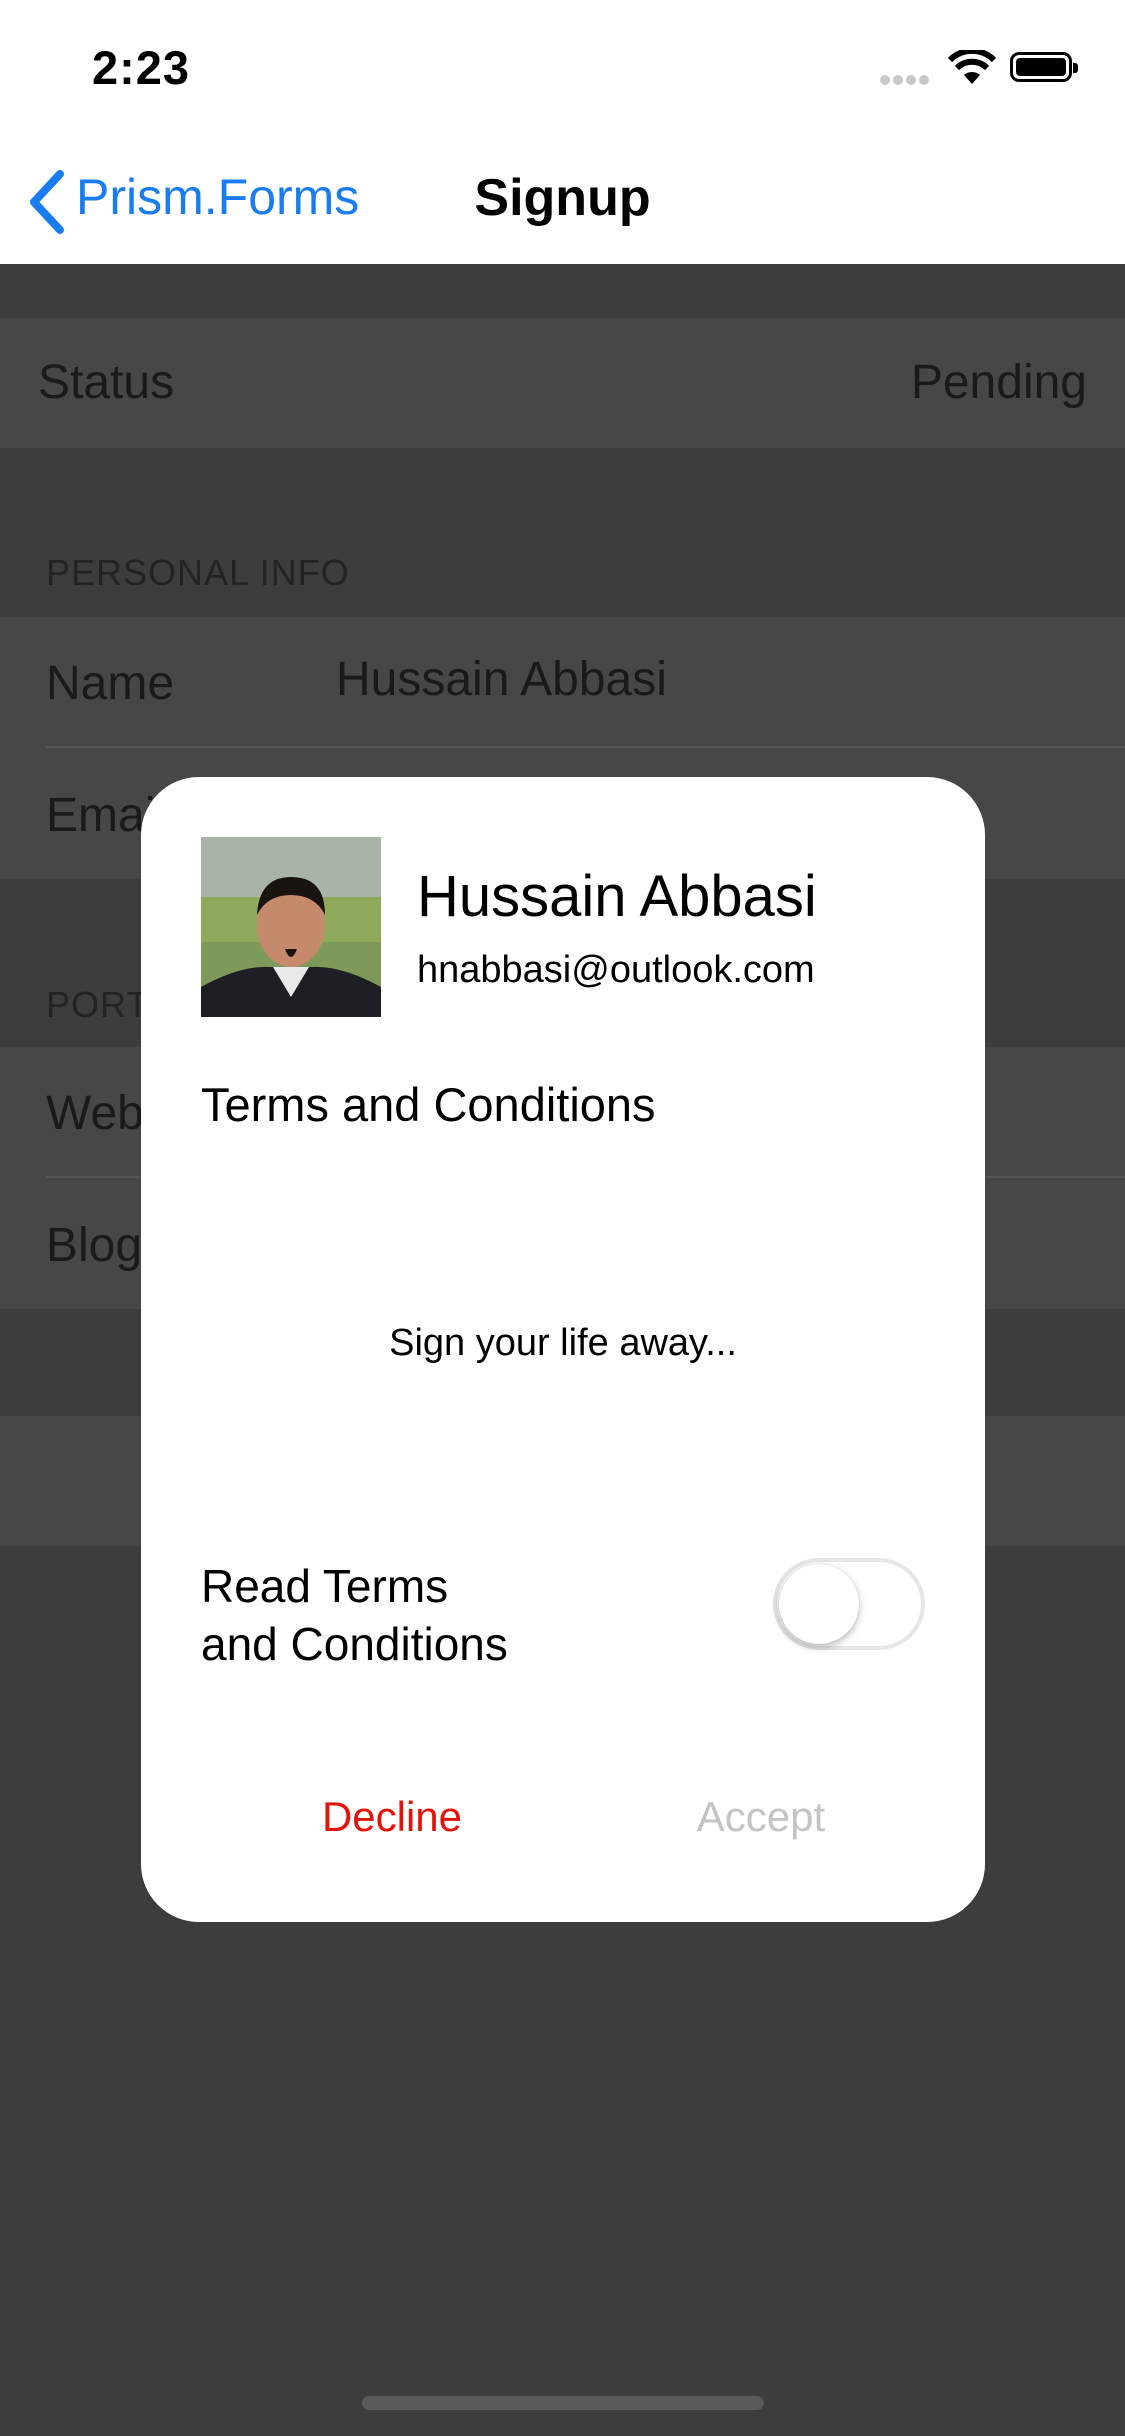 The image size is (1125, 2436). Describe the element at coordinates (392, 1817) in the screenshot. I see `decline-button: Decline` at that location.